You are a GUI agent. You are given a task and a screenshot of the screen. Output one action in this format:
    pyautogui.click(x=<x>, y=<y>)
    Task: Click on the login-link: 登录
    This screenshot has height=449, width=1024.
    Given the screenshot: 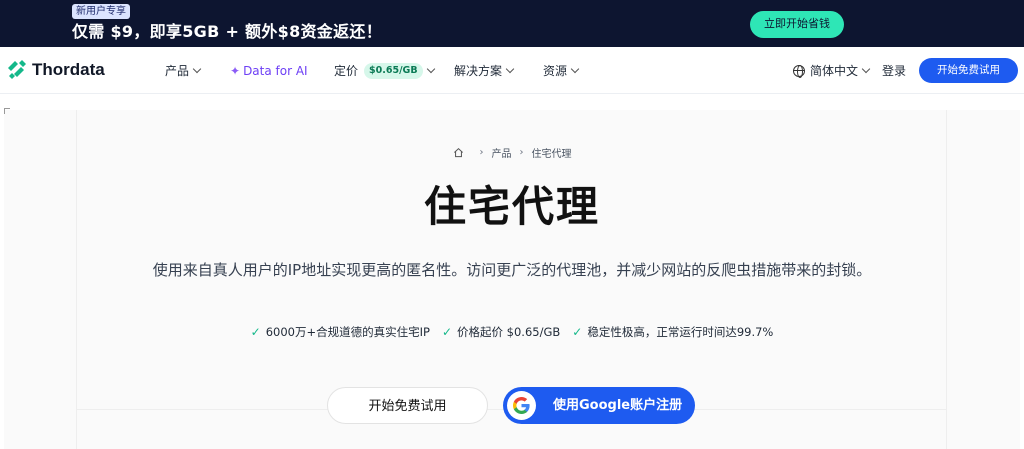 What is the action you would take?
    pyautogui.click(x=894, y=71)
    